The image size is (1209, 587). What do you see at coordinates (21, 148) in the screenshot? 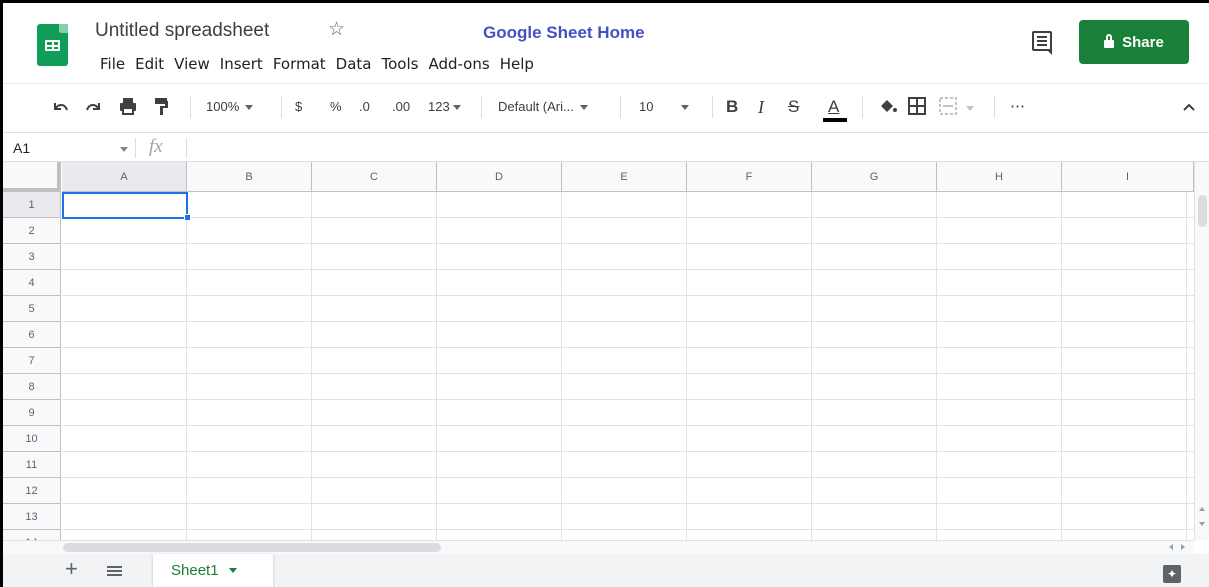
I see `name-box: A1` at bounding box center [21, 148].